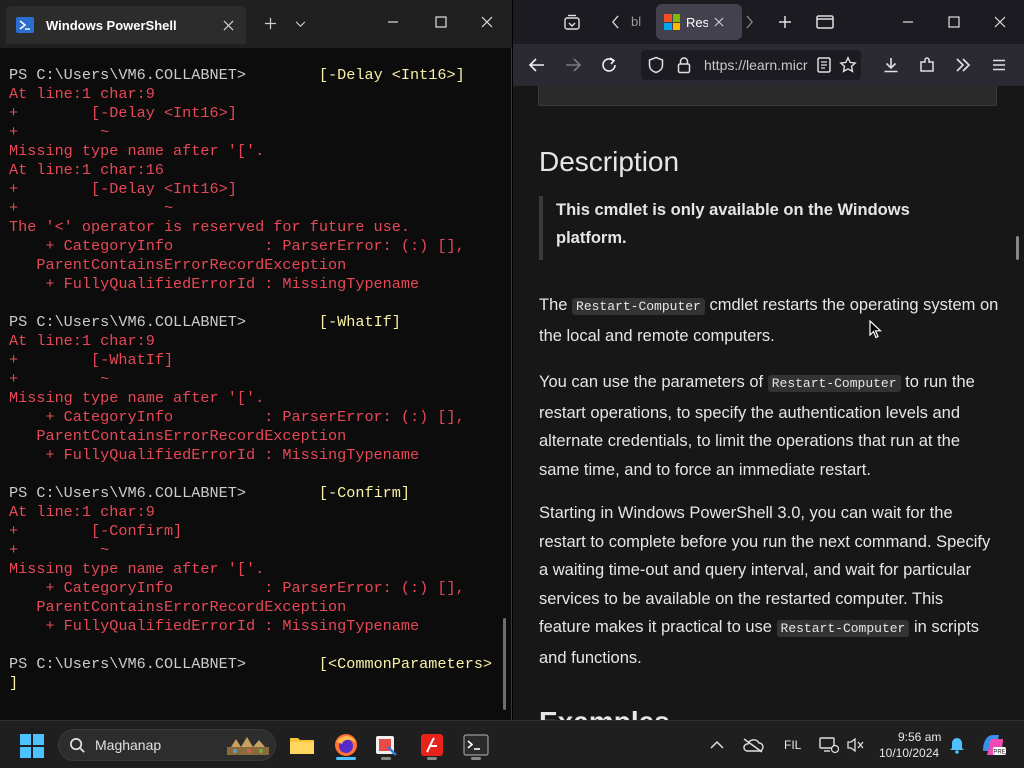  I want to click on extensions-button, so click(927, 65).